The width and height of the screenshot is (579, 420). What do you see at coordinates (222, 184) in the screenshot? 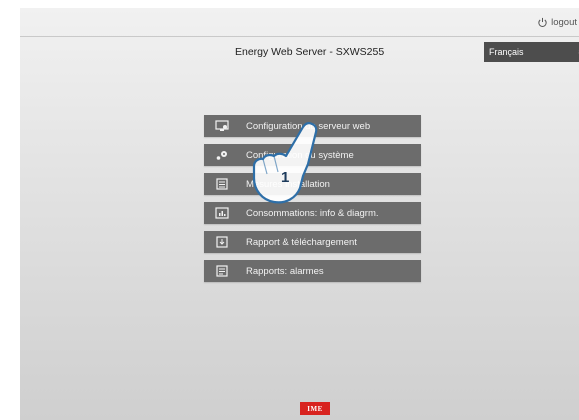
I see `list-icon` at bounding box center [222, 184].